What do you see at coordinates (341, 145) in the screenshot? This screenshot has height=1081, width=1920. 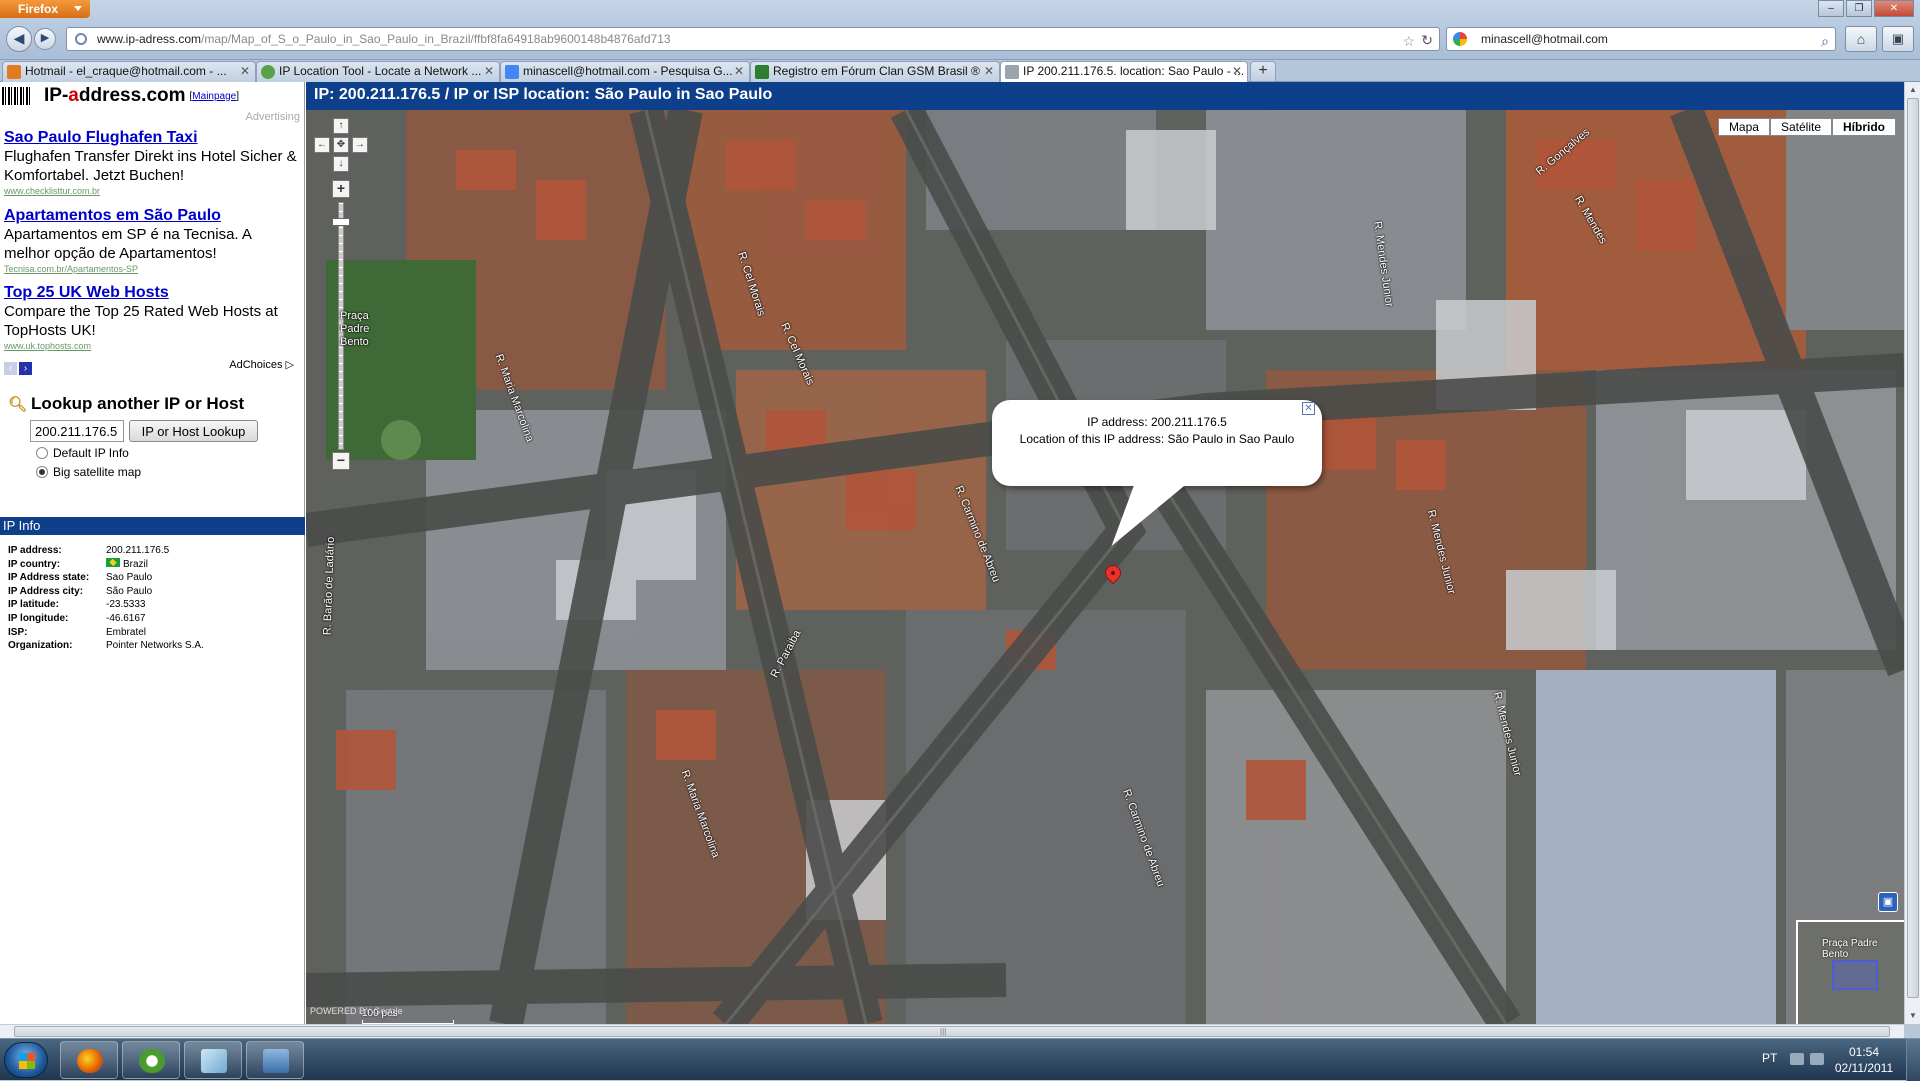 I see `pan-center-icon: ✥` at bounding box center [341, 145].